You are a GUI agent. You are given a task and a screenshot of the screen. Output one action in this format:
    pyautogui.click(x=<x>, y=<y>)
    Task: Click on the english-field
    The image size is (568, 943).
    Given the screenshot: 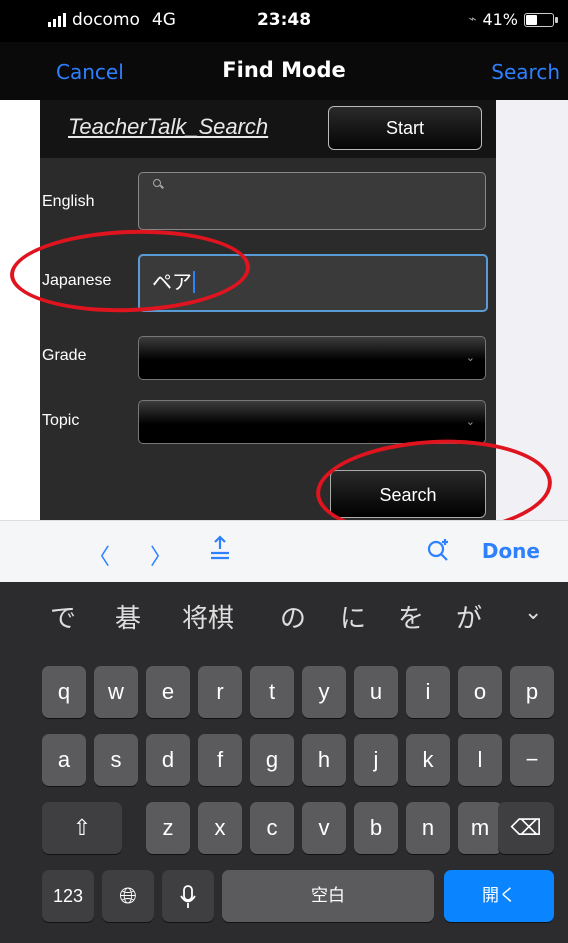 What is the action you would take?
    pyautogui.click(x=312, y=201)
    